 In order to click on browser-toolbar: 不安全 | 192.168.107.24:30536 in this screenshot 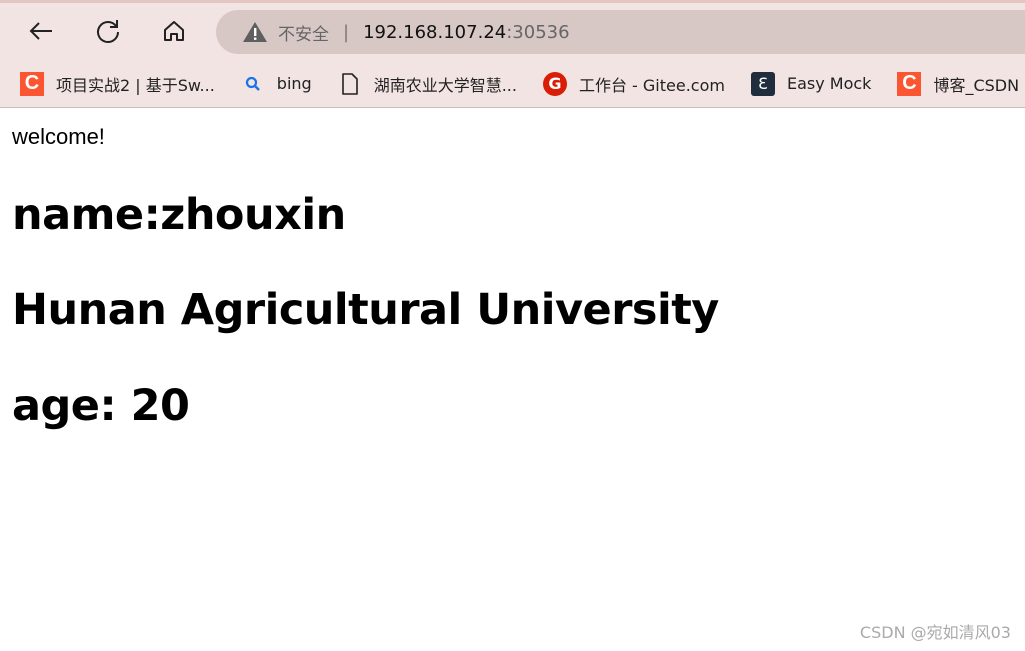, I will do `click(512, 31)`.